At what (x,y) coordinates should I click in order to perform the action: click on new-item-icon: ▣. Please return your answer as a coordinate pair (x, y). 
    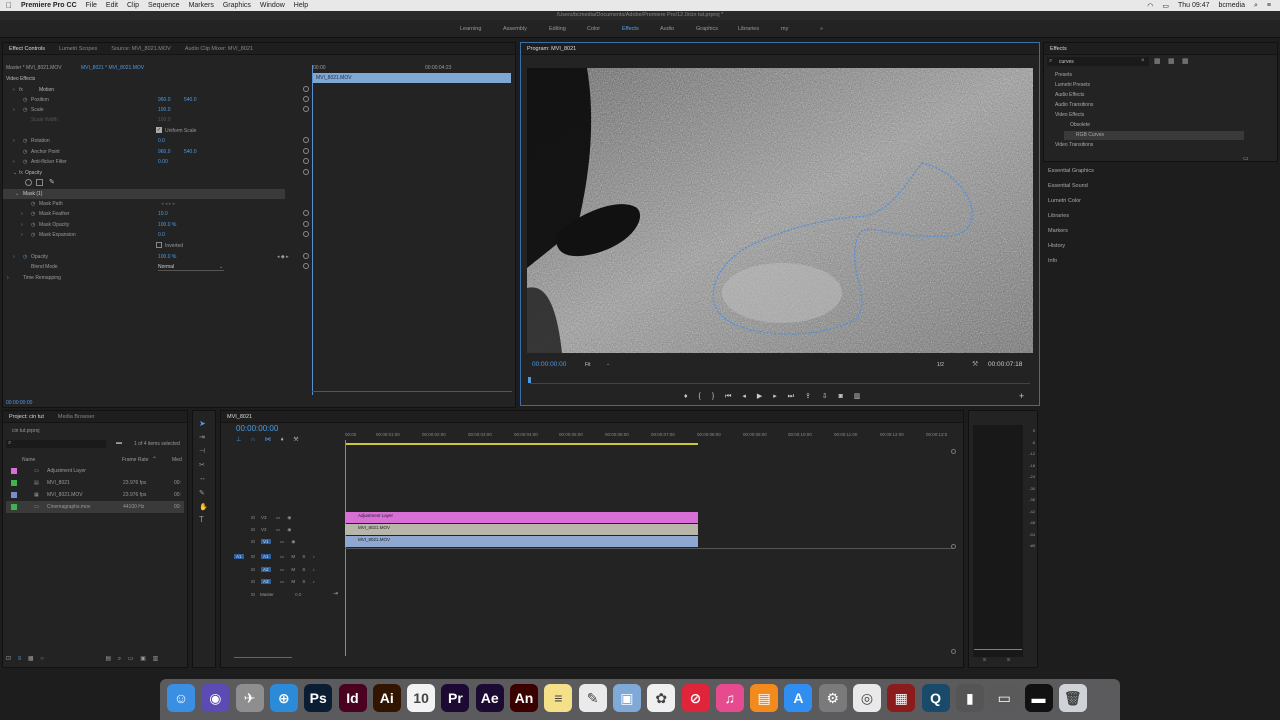
    Looking at the image, I should click on (143, 659).